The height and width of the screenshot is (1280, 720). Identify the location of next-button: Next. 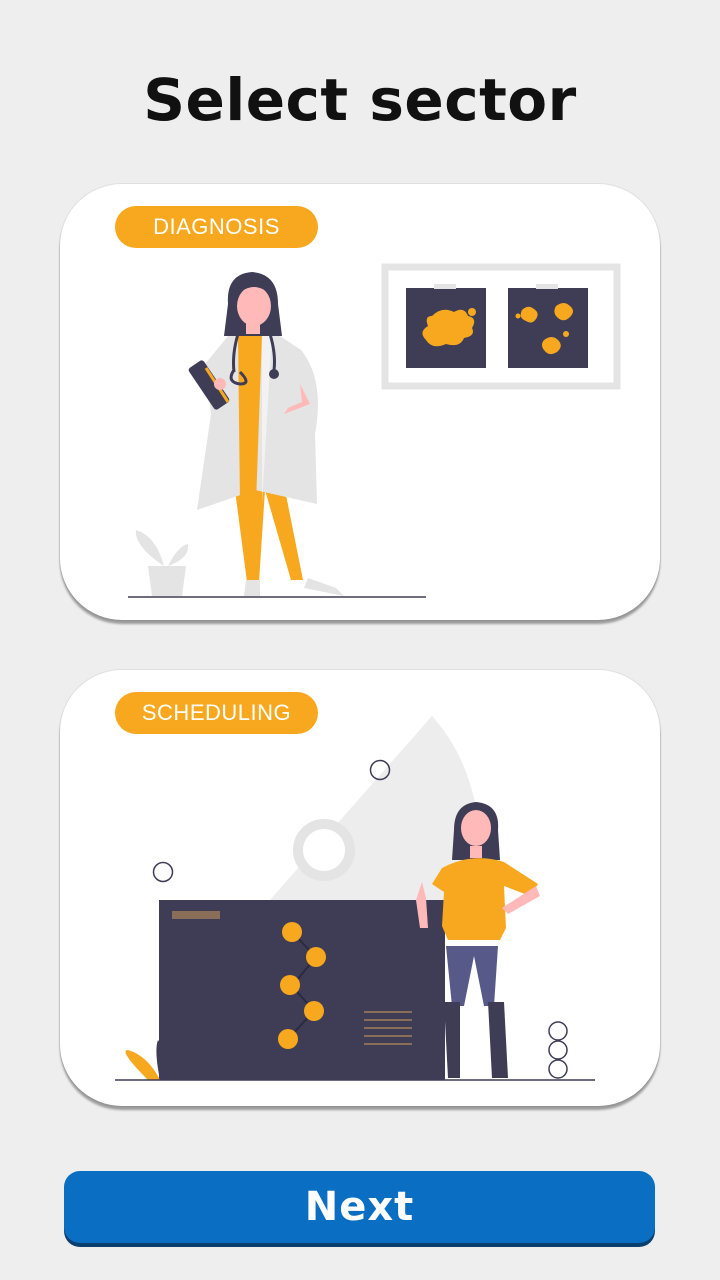
(359, 1207).